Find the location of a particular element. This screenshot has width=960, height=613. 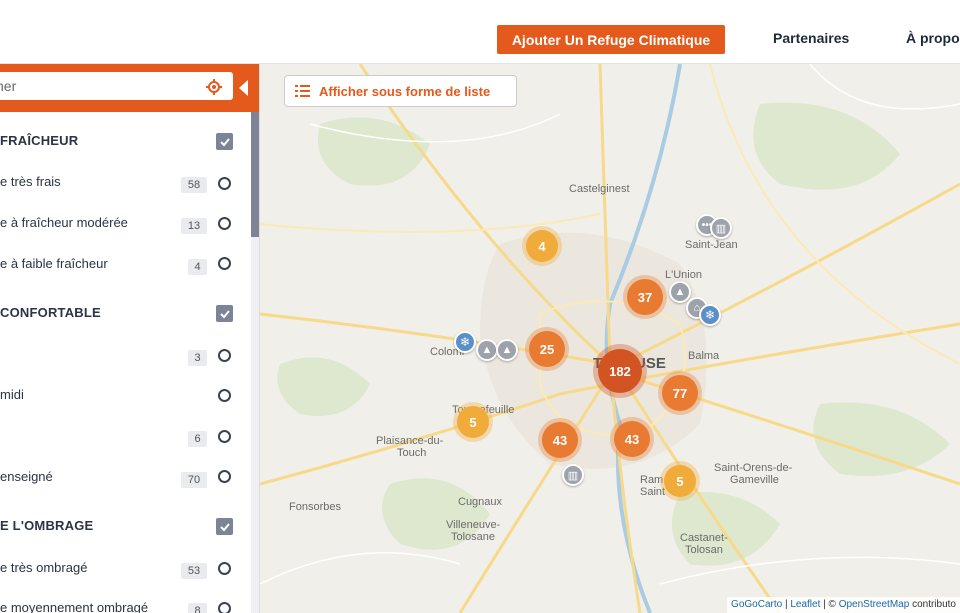

filter-option-label: e à fraîcheur modérée is located at coordinates (64, 222).